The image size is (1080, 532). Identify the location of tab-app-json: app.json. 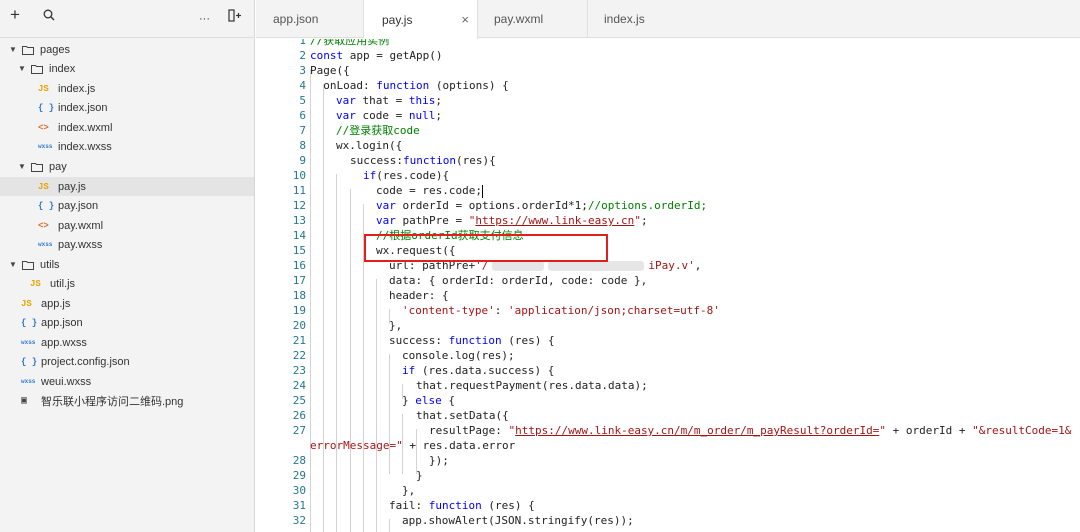
(310, 19).